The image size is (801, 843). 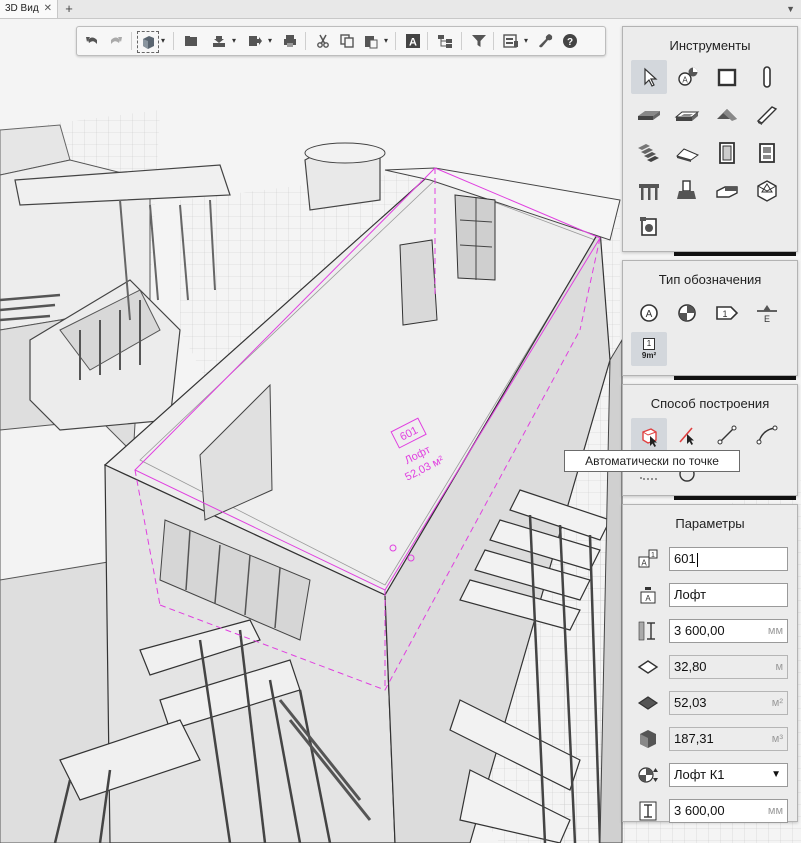 I want to click on marker-type-panel-title: Тип обозначения, so click(x=710, y=279).